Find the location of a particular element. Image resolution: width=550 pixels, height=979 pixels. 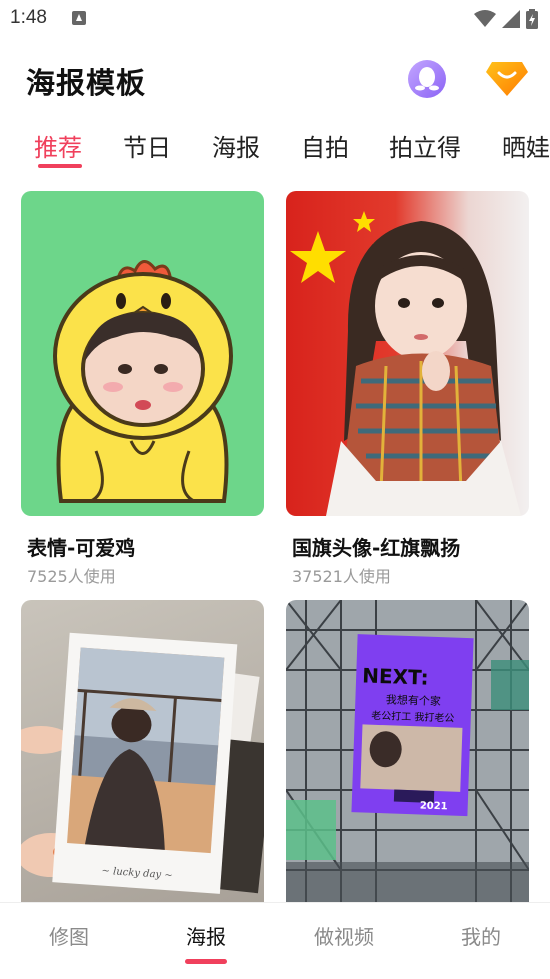

screen-year: 2021 is located at coordinates (434, 806).